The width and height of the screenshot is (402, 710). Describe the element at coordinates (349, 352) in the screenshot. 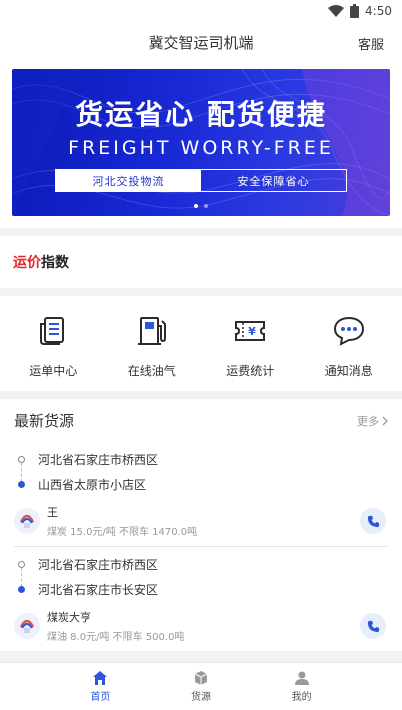

I see `grid-item-notifications: 通知消息` at that location.